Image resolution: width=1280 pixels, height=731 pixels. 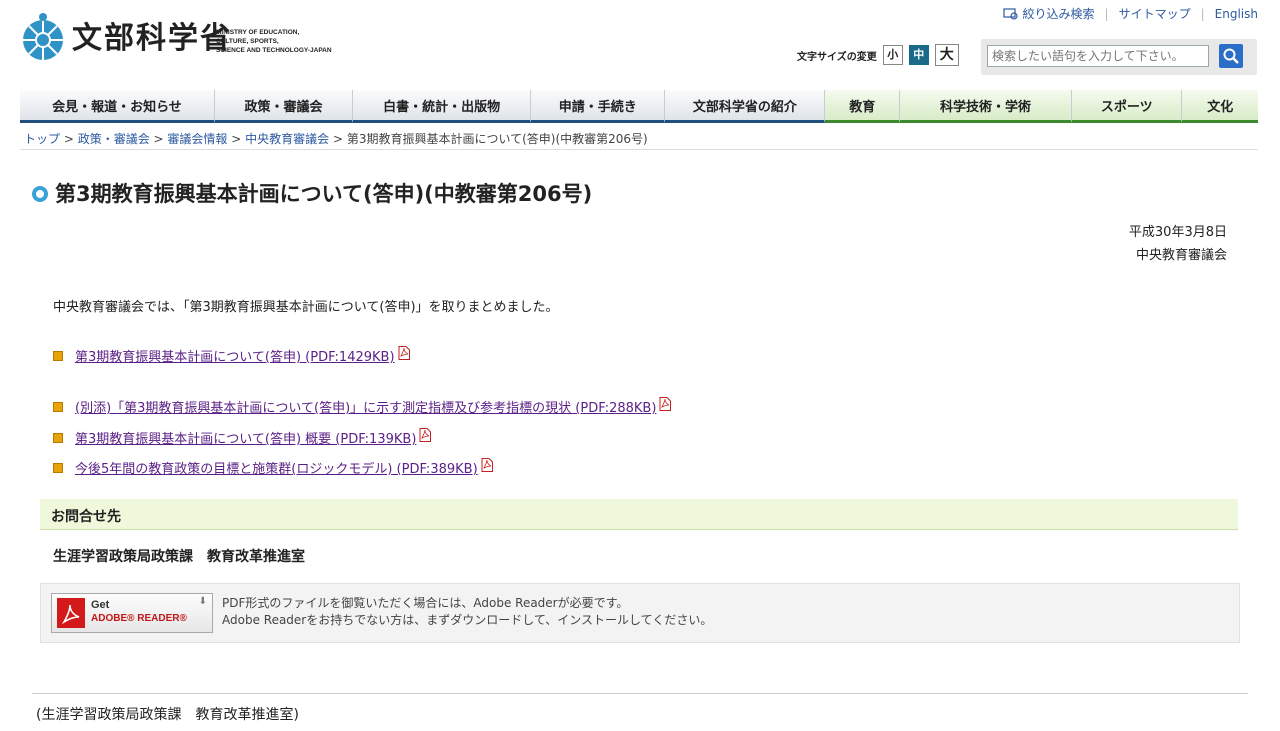 I want to click on nav-item-culture: 文化, so click(x=1220, y=106).